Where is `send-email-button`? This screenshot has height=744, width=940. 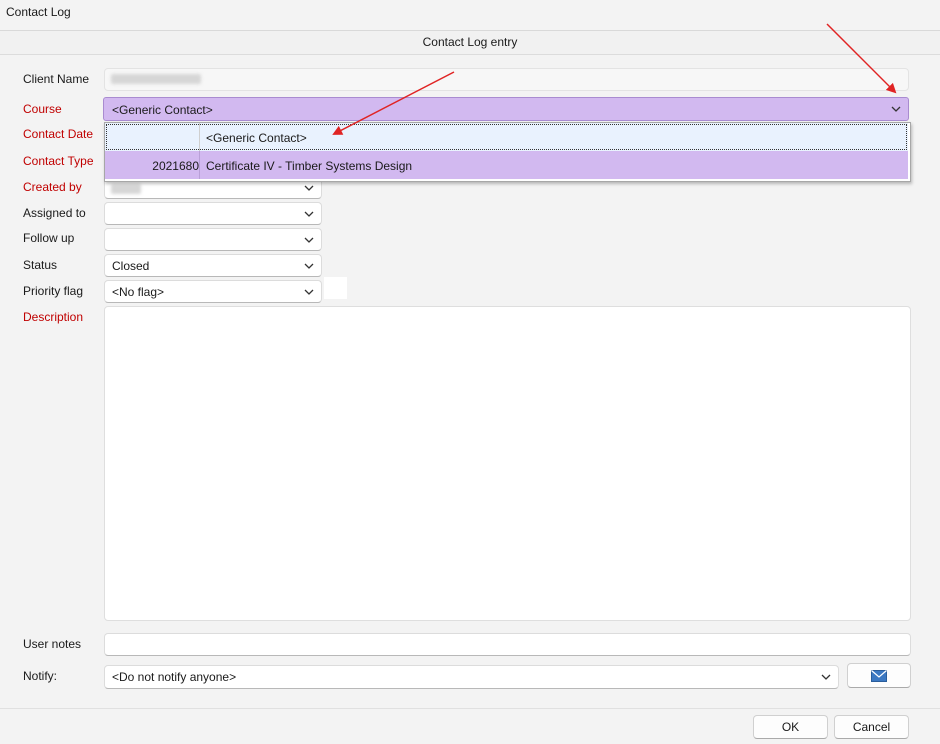 send-email-button is located at coordinates (879, 675).